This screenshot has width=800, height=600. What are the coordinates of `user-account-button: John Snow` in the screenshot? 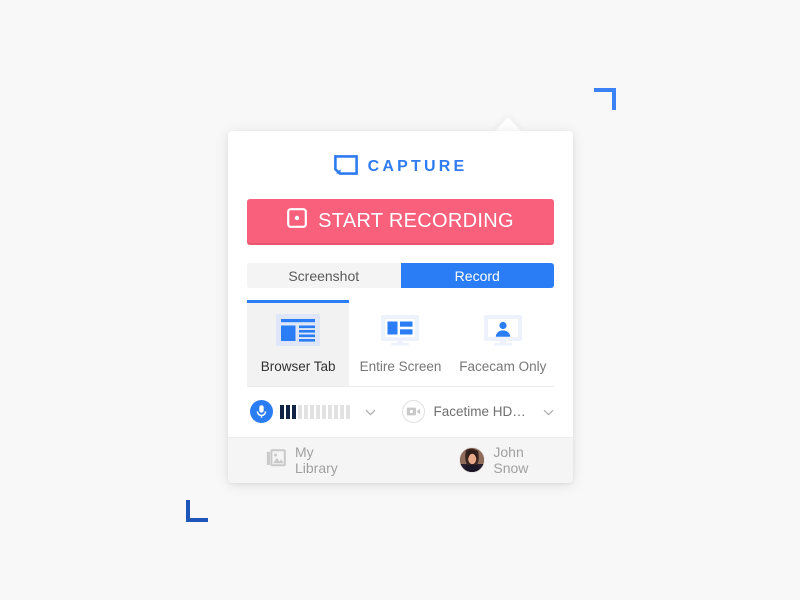 It's located at (507, 460).